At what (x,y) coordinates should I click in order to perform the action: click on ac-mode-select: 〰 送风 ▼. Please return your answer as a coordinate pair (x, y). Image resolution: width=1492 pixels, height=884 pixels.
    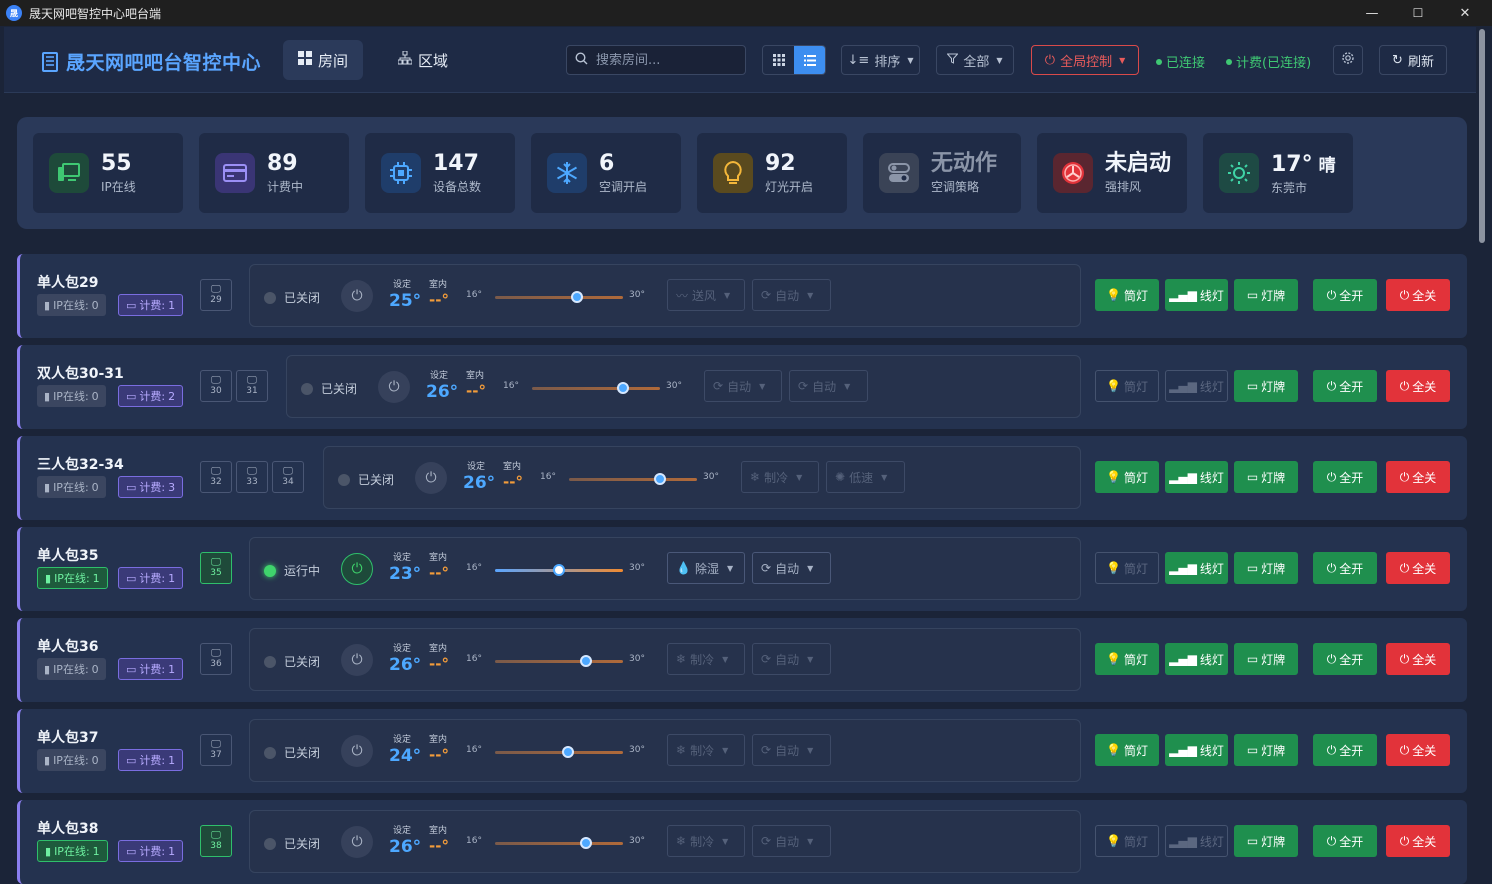
    Looking at the image, I should click on (706, 295).